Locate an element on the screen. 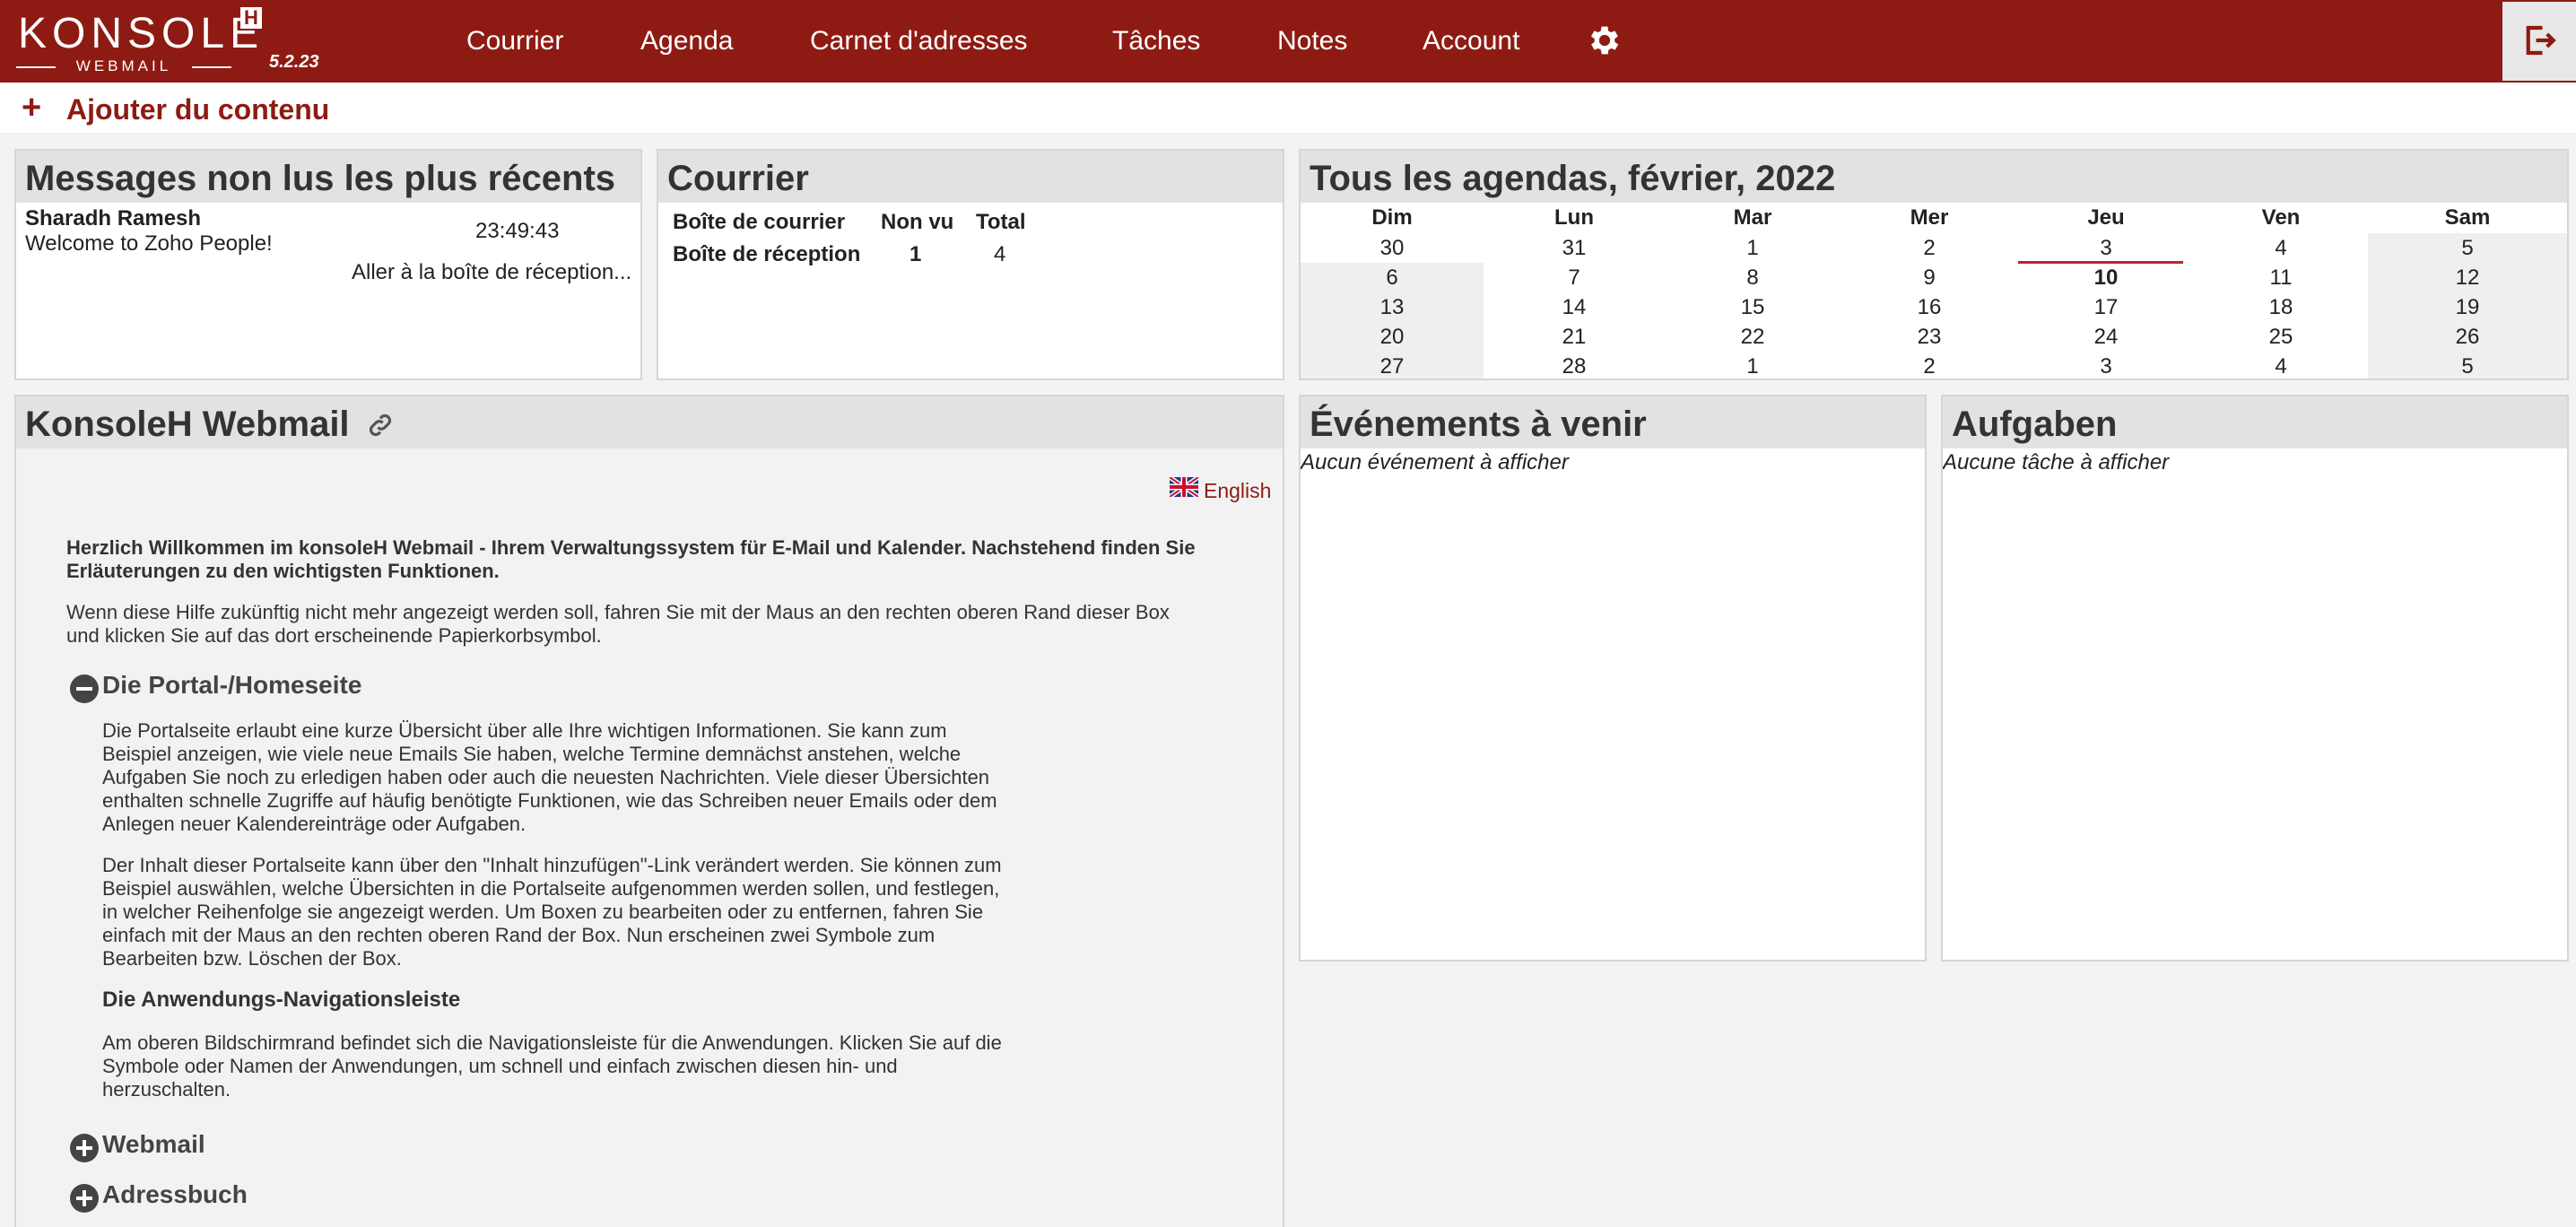 The height and width of the screenshot is (1227, 2576). calendar-day: 11 is located at coordinates (2281, 277).